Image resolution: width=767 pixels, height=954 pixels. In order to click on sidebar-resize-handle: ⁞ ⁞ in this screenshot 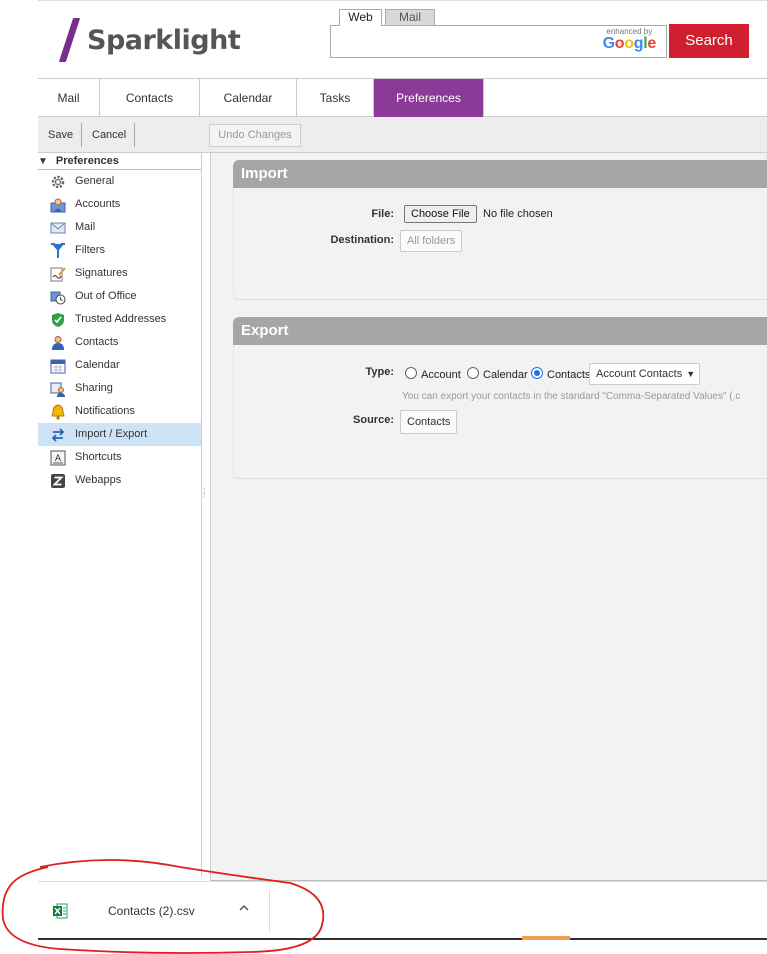, I will do `click(204, 494)`.